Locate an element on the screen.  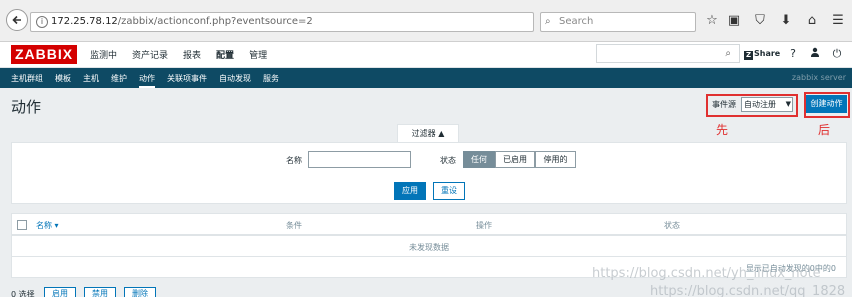
hamburger-menu-icon: ☰ is located at coordinates (838, 21).